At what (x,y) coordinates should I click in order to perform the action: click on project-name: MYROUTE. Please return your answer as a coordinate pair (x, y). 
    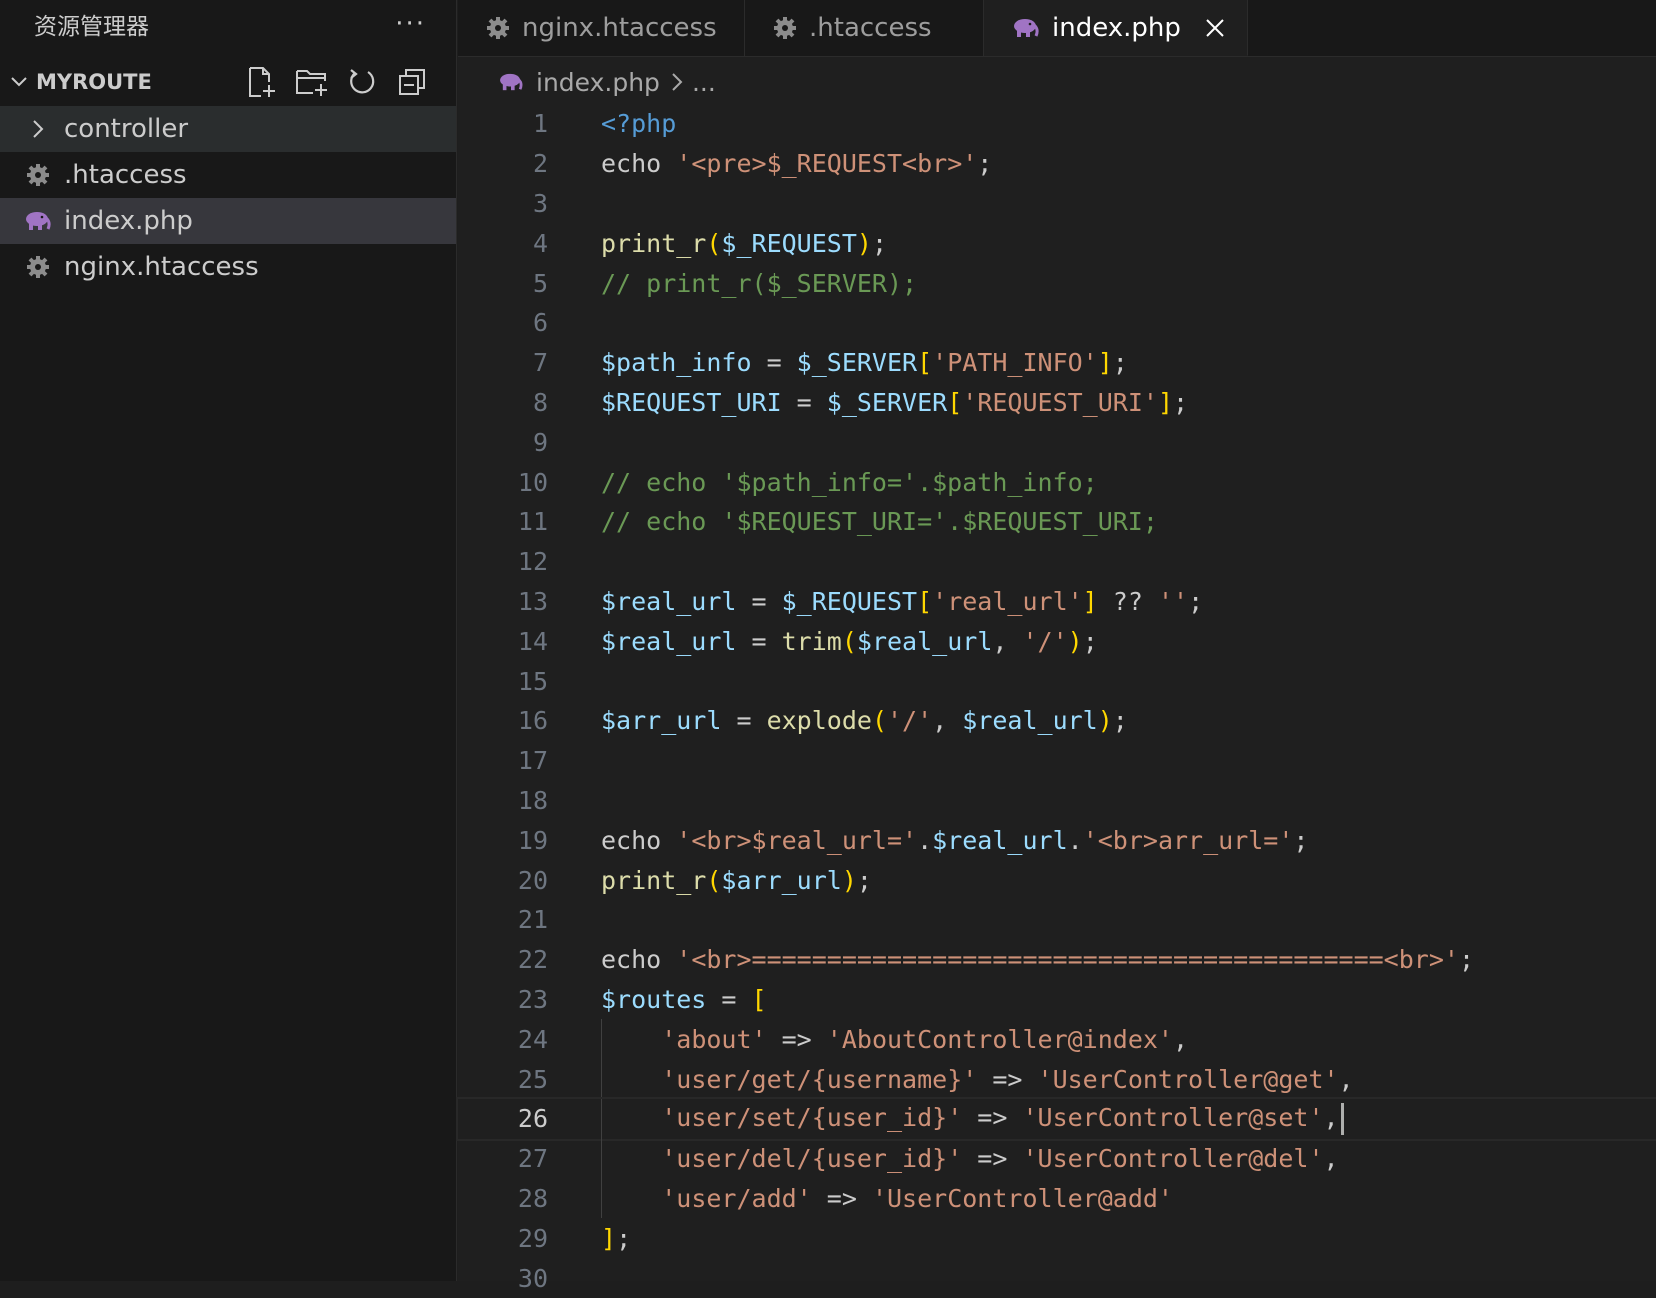
    Looking at the image, I should click on (94, 82).